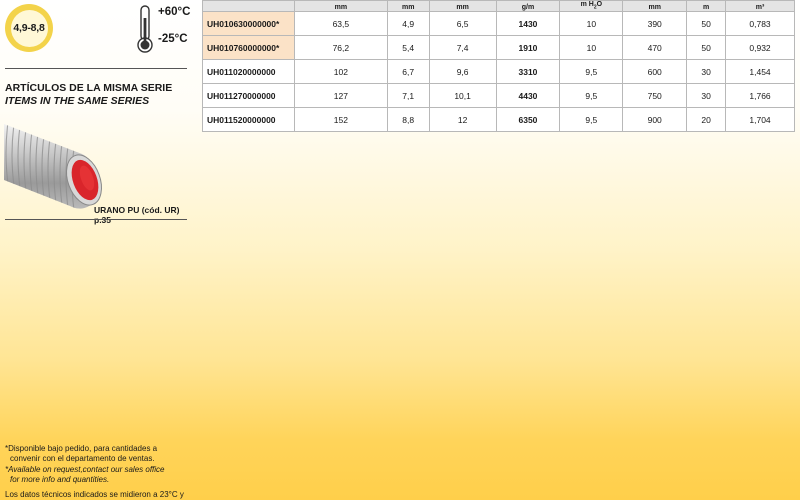 This screenshot has height=500, width=800. I want to click on spec-value-cell: 6,7, so click(408, 72).